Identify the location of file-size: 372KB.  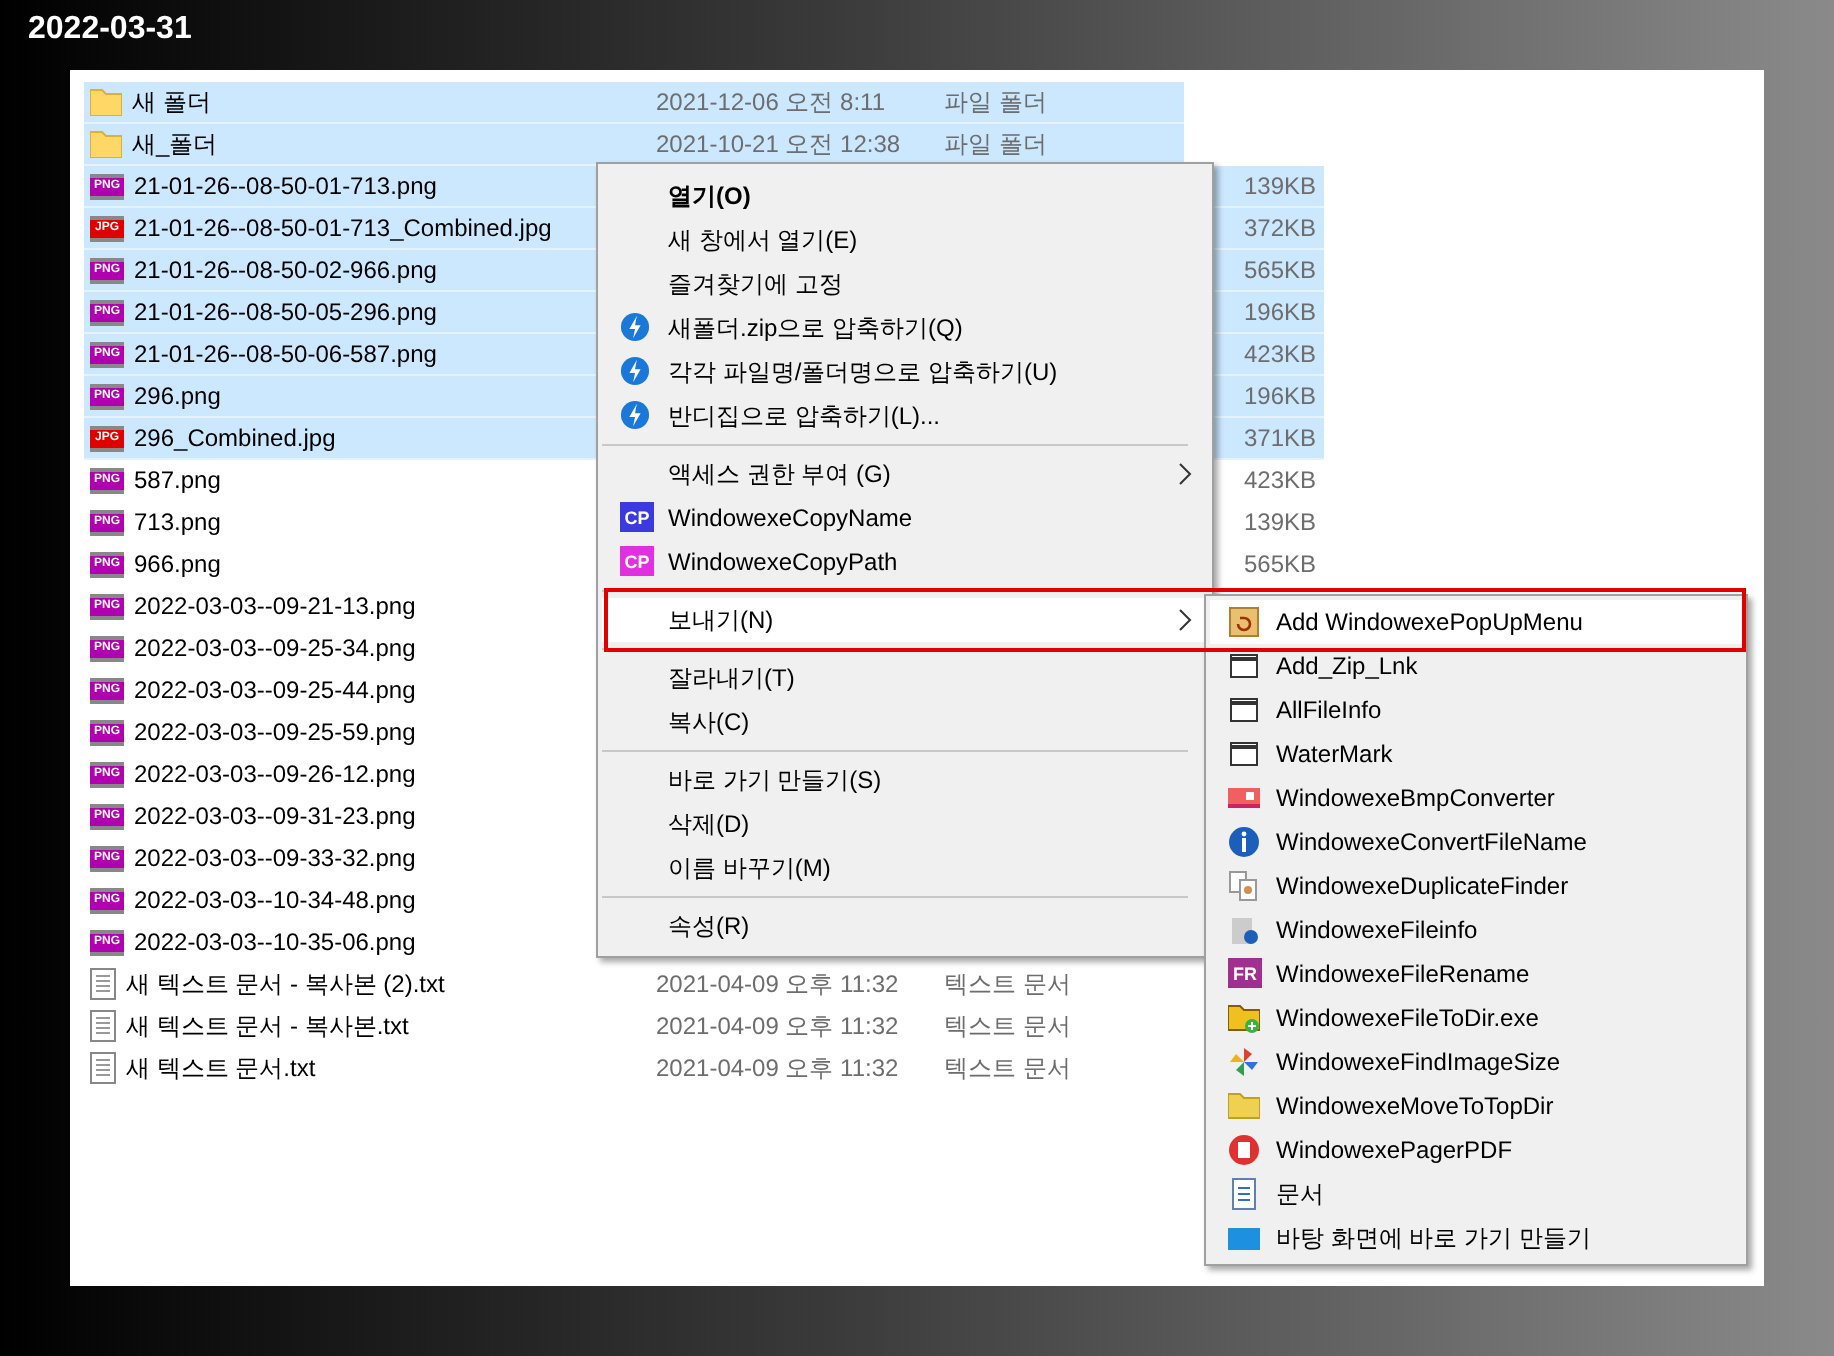
(1278, 228).